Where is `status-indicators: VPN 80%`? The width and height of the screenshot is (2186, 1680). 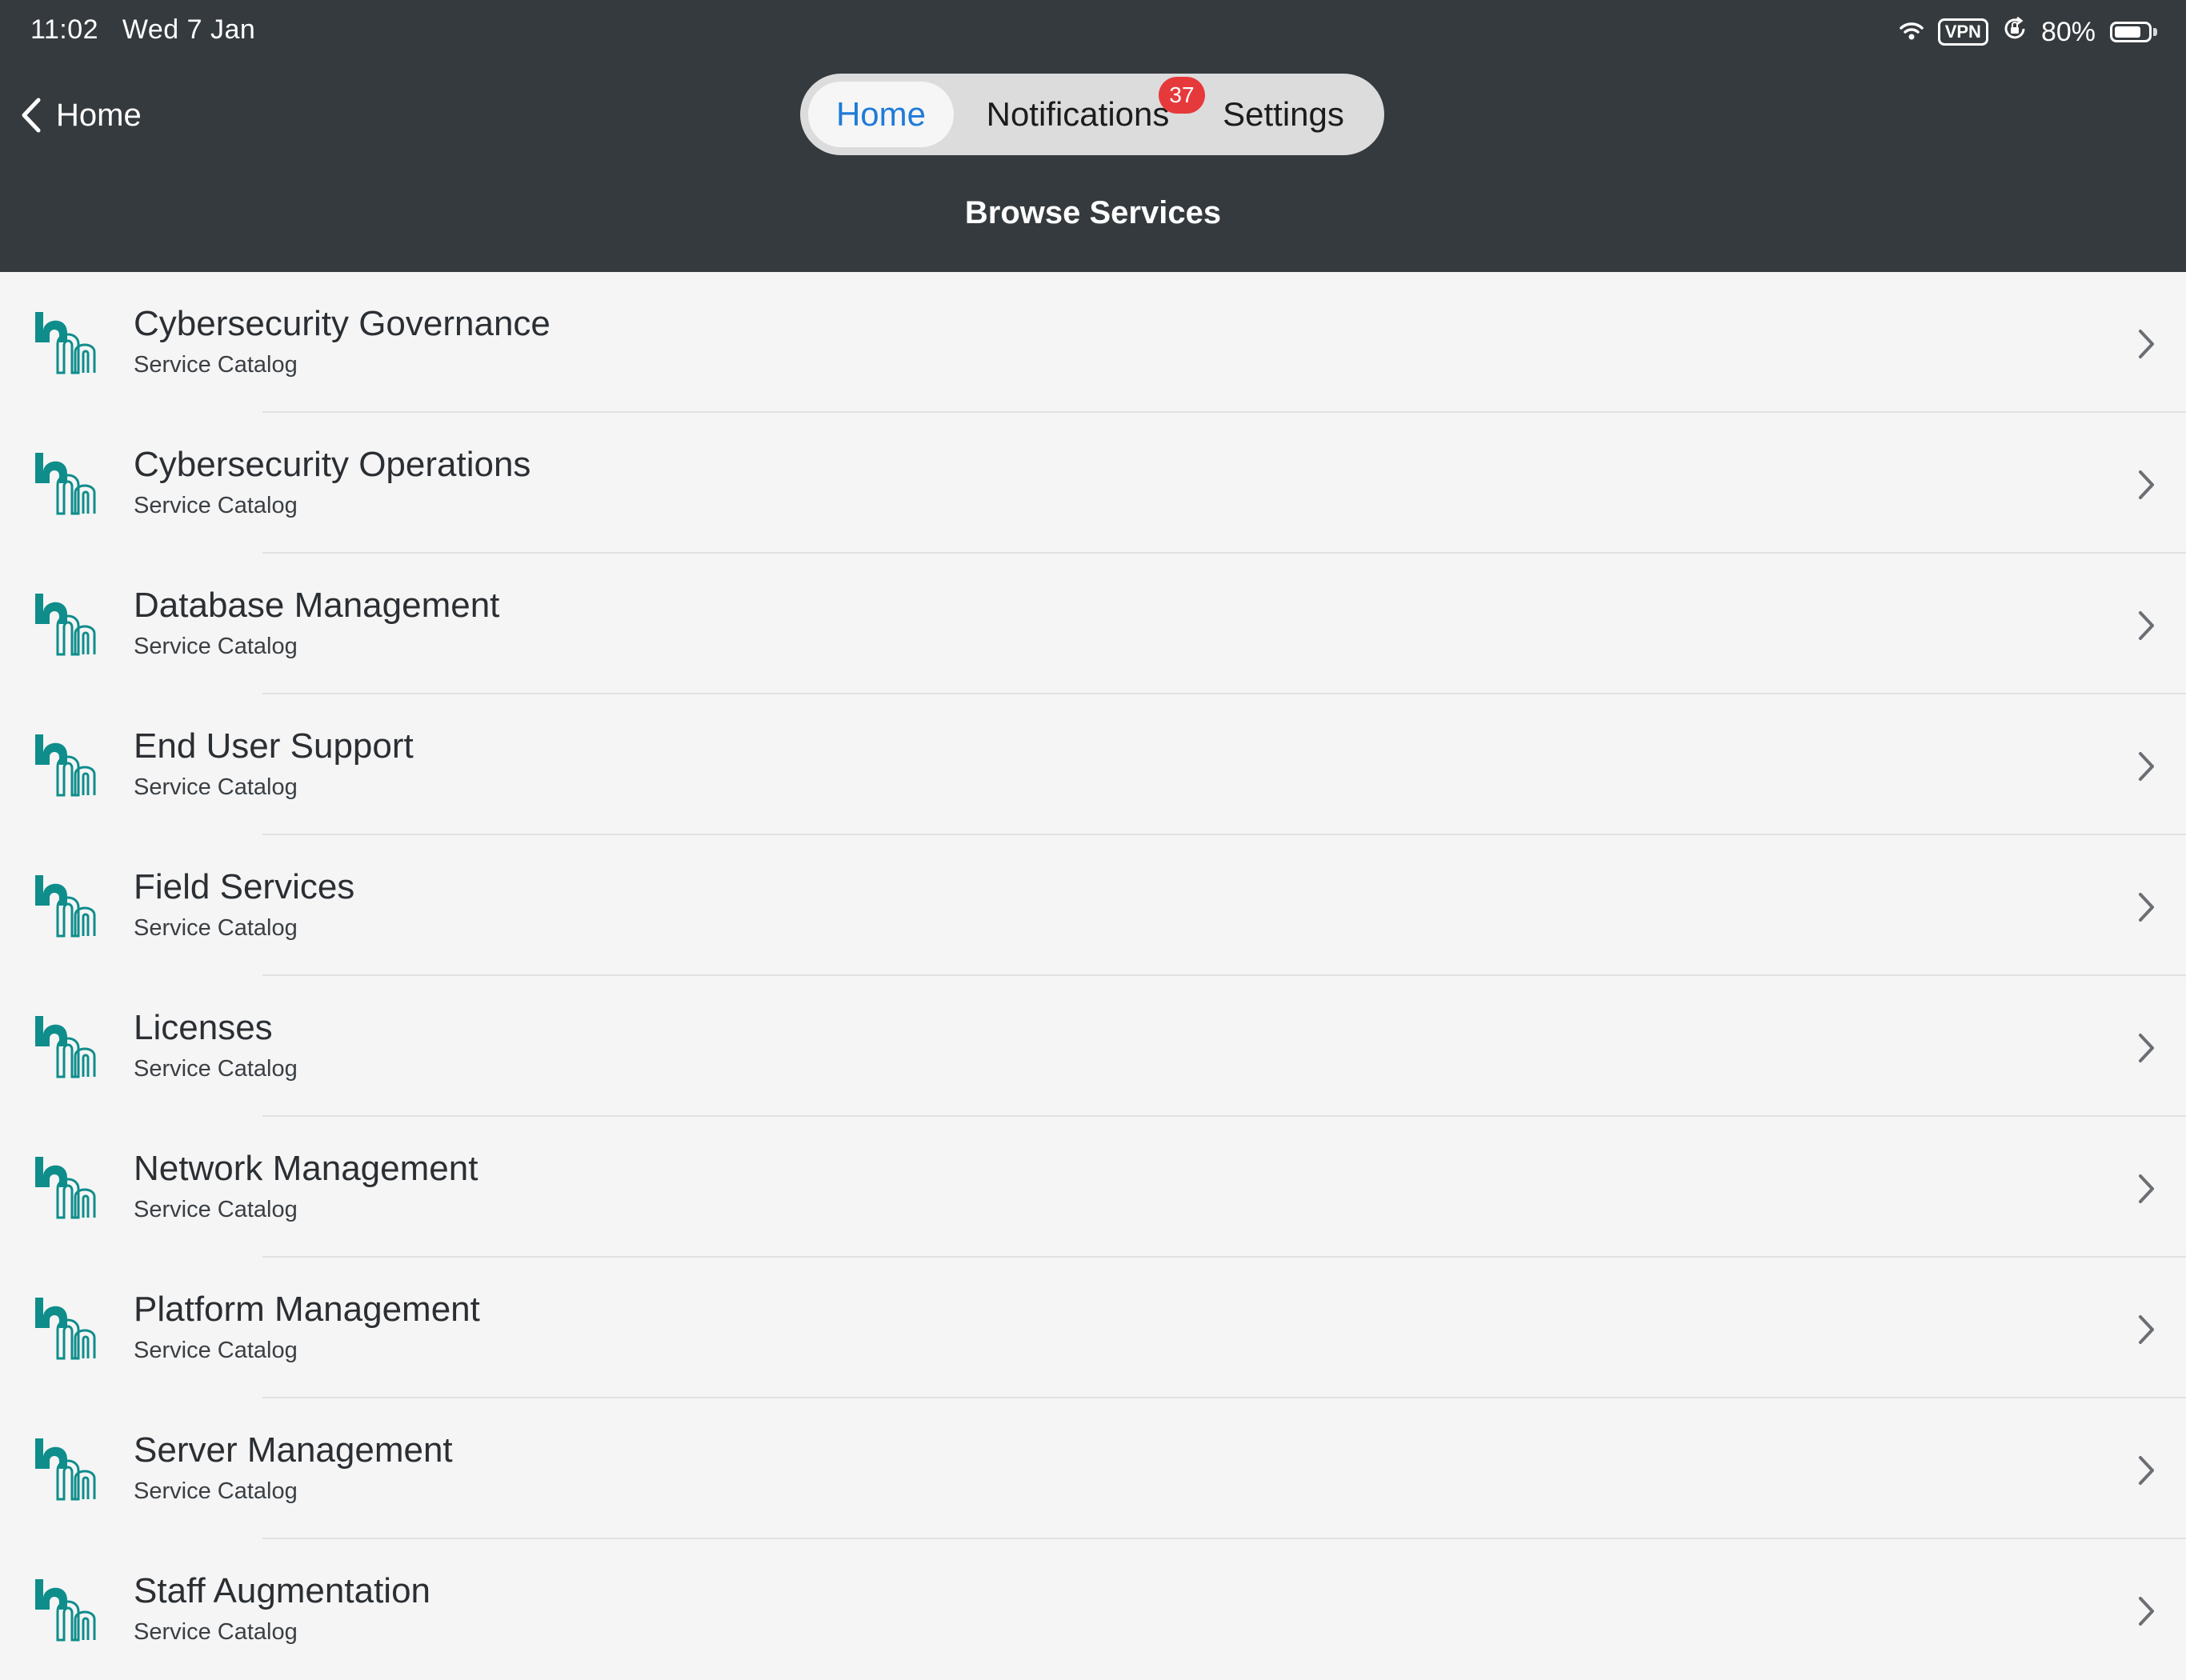
status-indicators: VPN 80% is located at coordinates (2028, 32).